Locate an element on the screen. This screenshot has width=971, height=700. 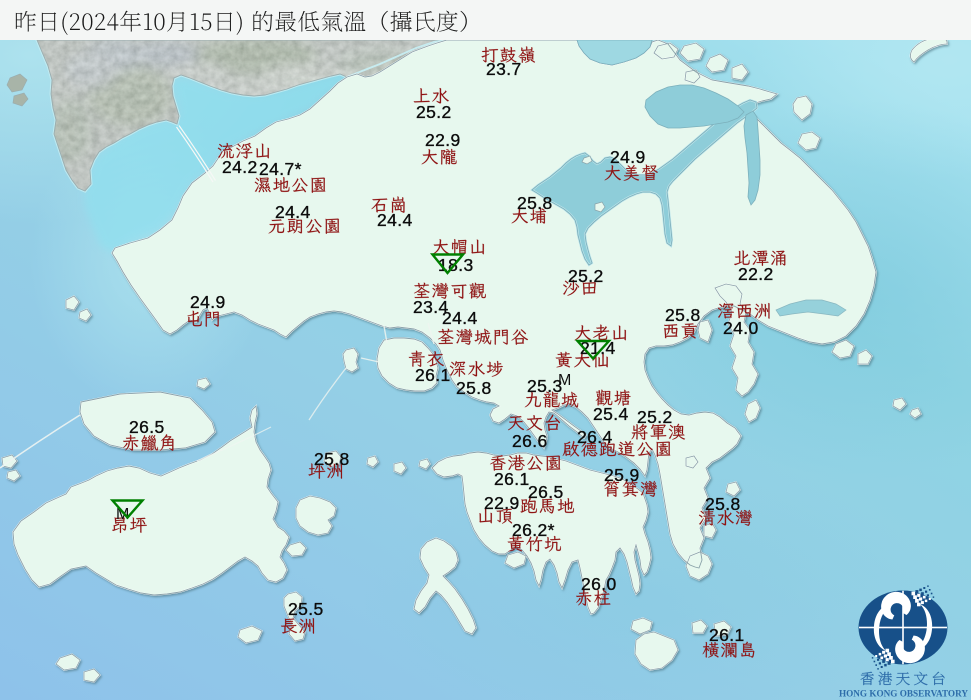
svg-text: 24.0 is located at coordinates (741, 328).